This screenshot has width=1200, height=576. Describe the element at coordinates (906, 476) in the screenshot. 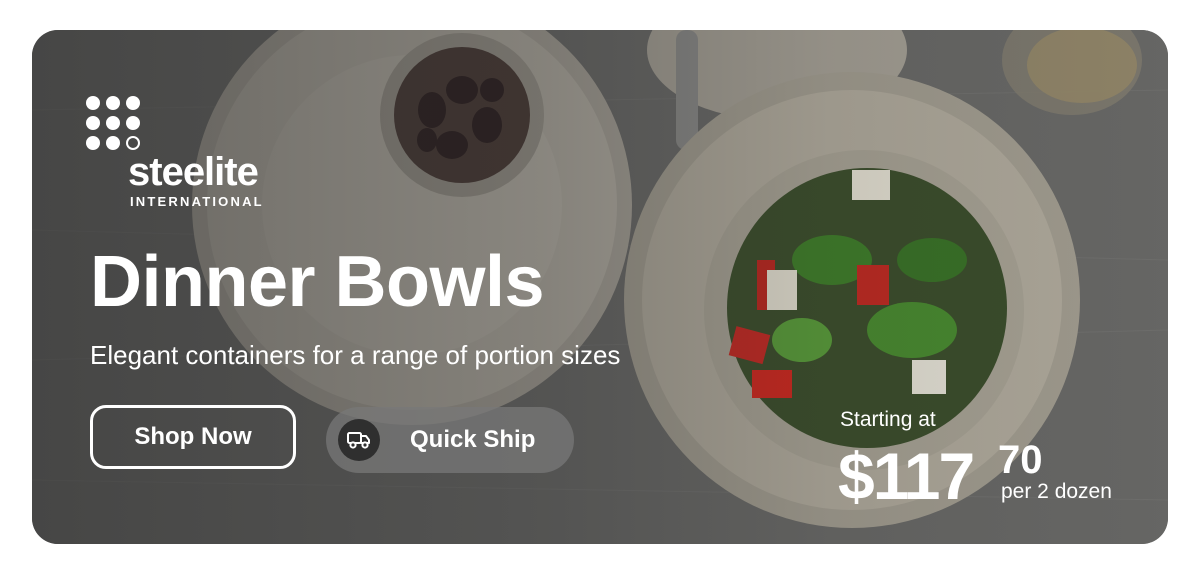

I see `price-amount: $117` at that location.